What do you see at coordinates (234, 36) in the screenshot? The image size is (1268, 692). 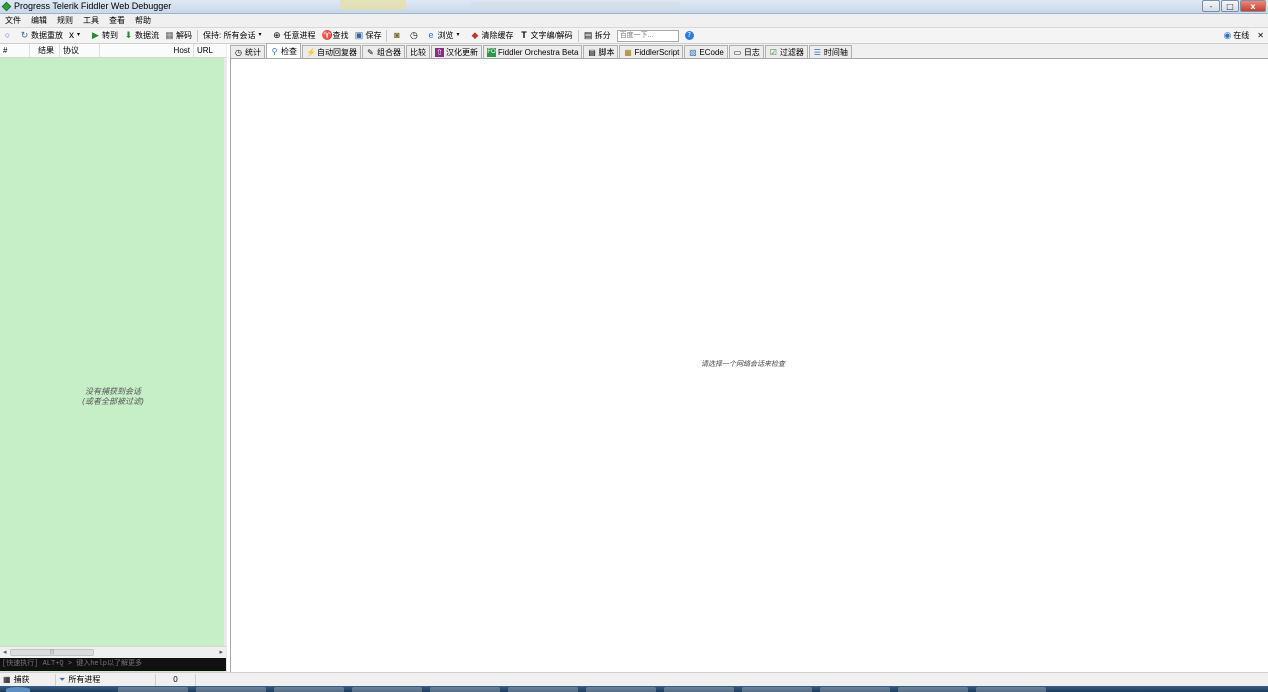 I see `keep-sessions-dropdown: 保持: 所有会话 ▾` at bounding box center [234, 36].